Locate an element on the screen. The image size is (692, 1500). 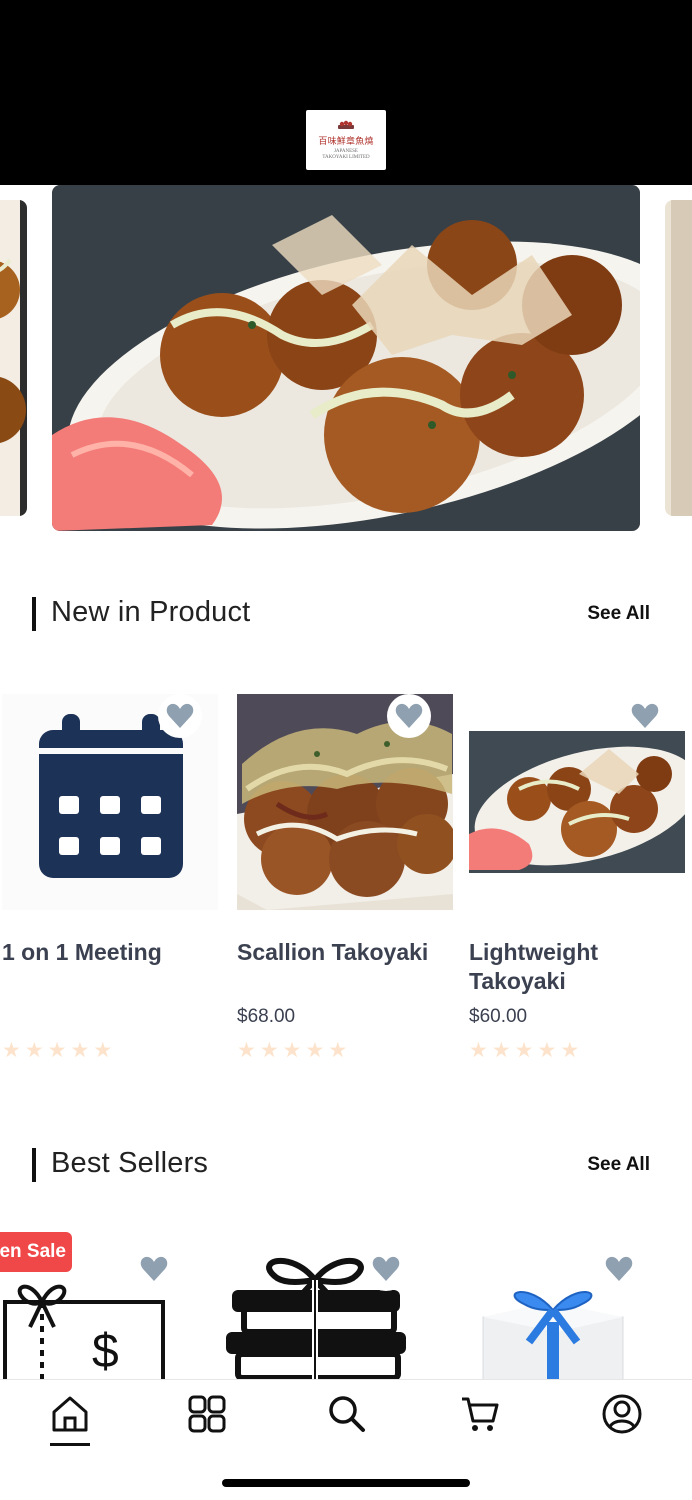
logo-en-line1: JAPANESE is located at coordinates (345, 151).